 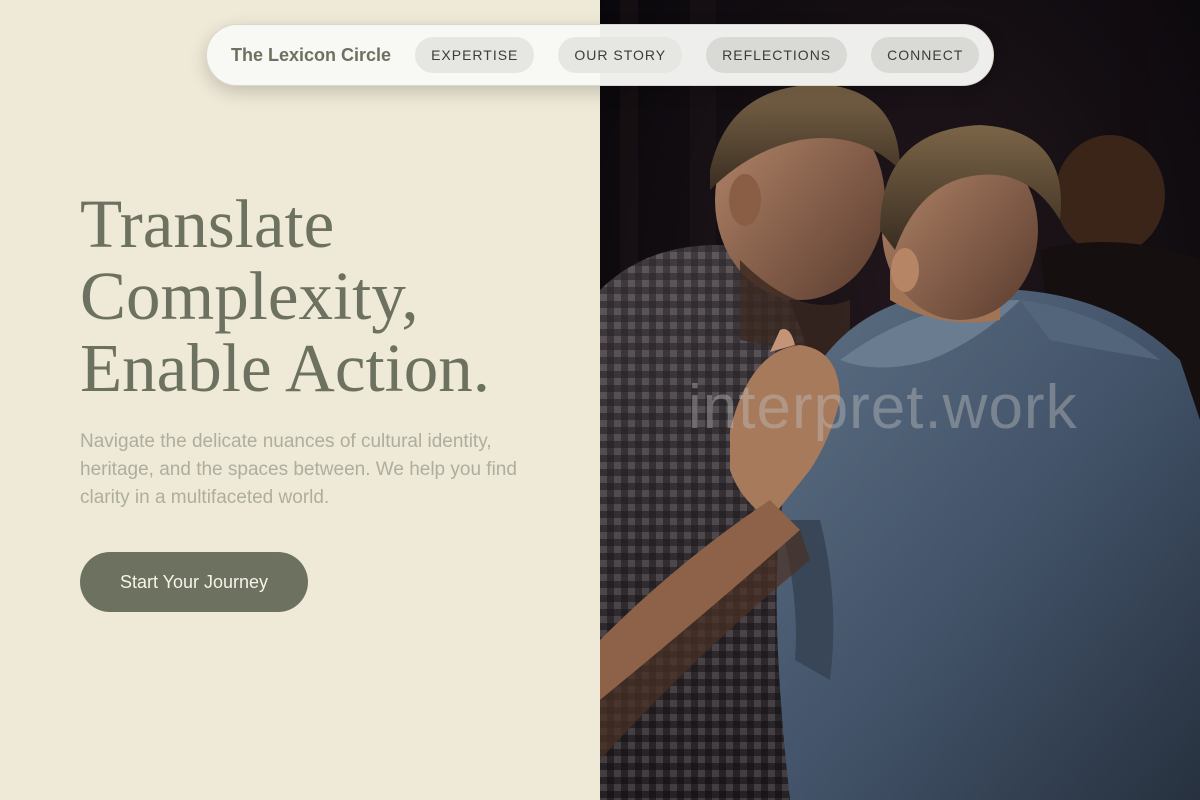 I want to click on start-journey-button: Start Your Journey, so click(x=194, y=582).